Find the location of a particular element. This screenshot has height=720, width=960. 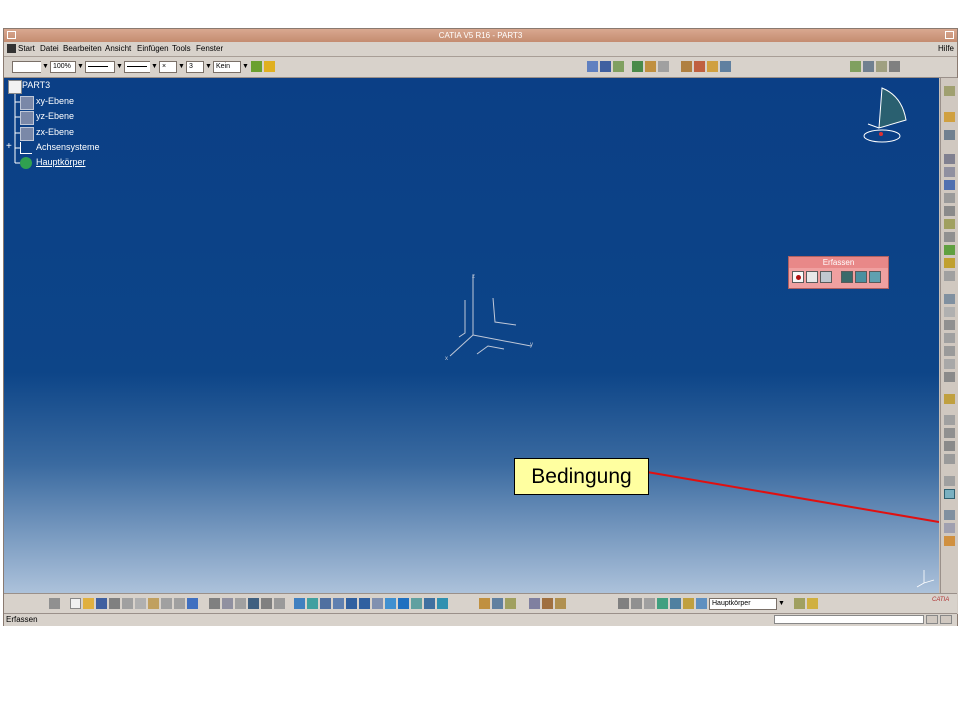

painter-icon is located at coordinates (256, 66).